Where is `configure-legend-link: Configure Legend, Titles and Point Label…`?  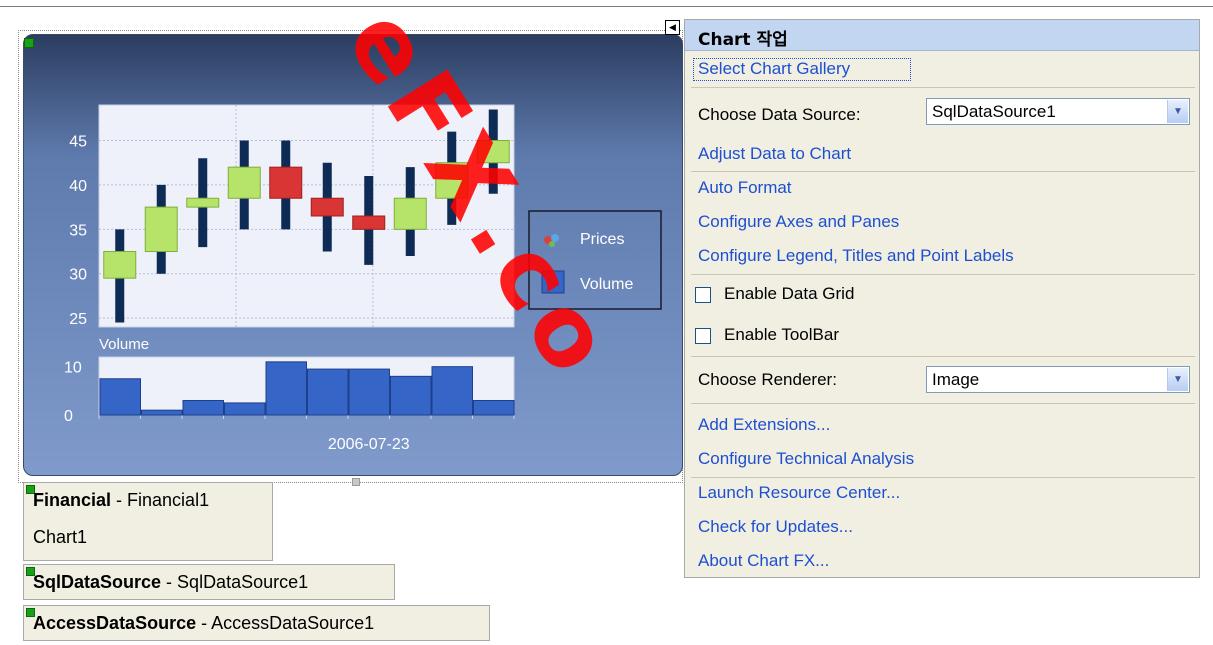 configure-legend-link: Configure Legend, Titles and Point Label… is located at coordinates (856, 256).